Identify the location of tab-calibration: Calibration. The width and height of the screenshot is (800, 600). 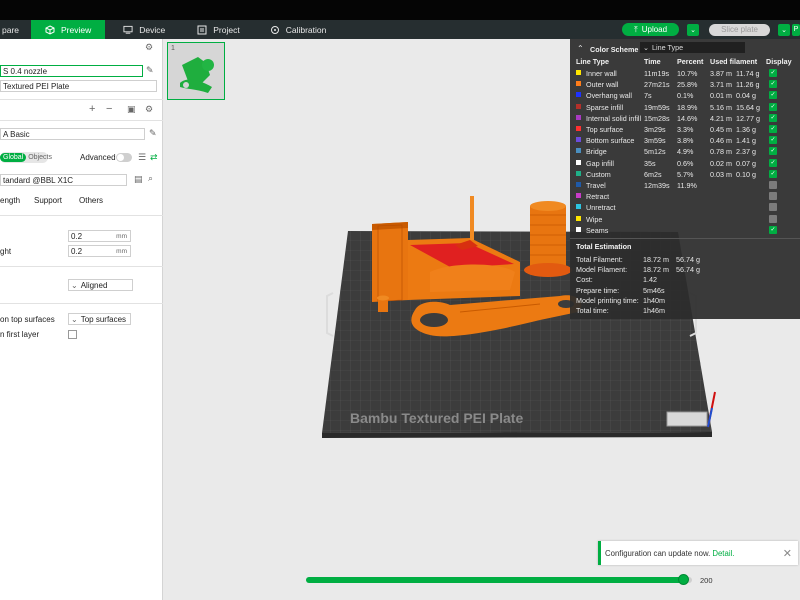
(295, 29).